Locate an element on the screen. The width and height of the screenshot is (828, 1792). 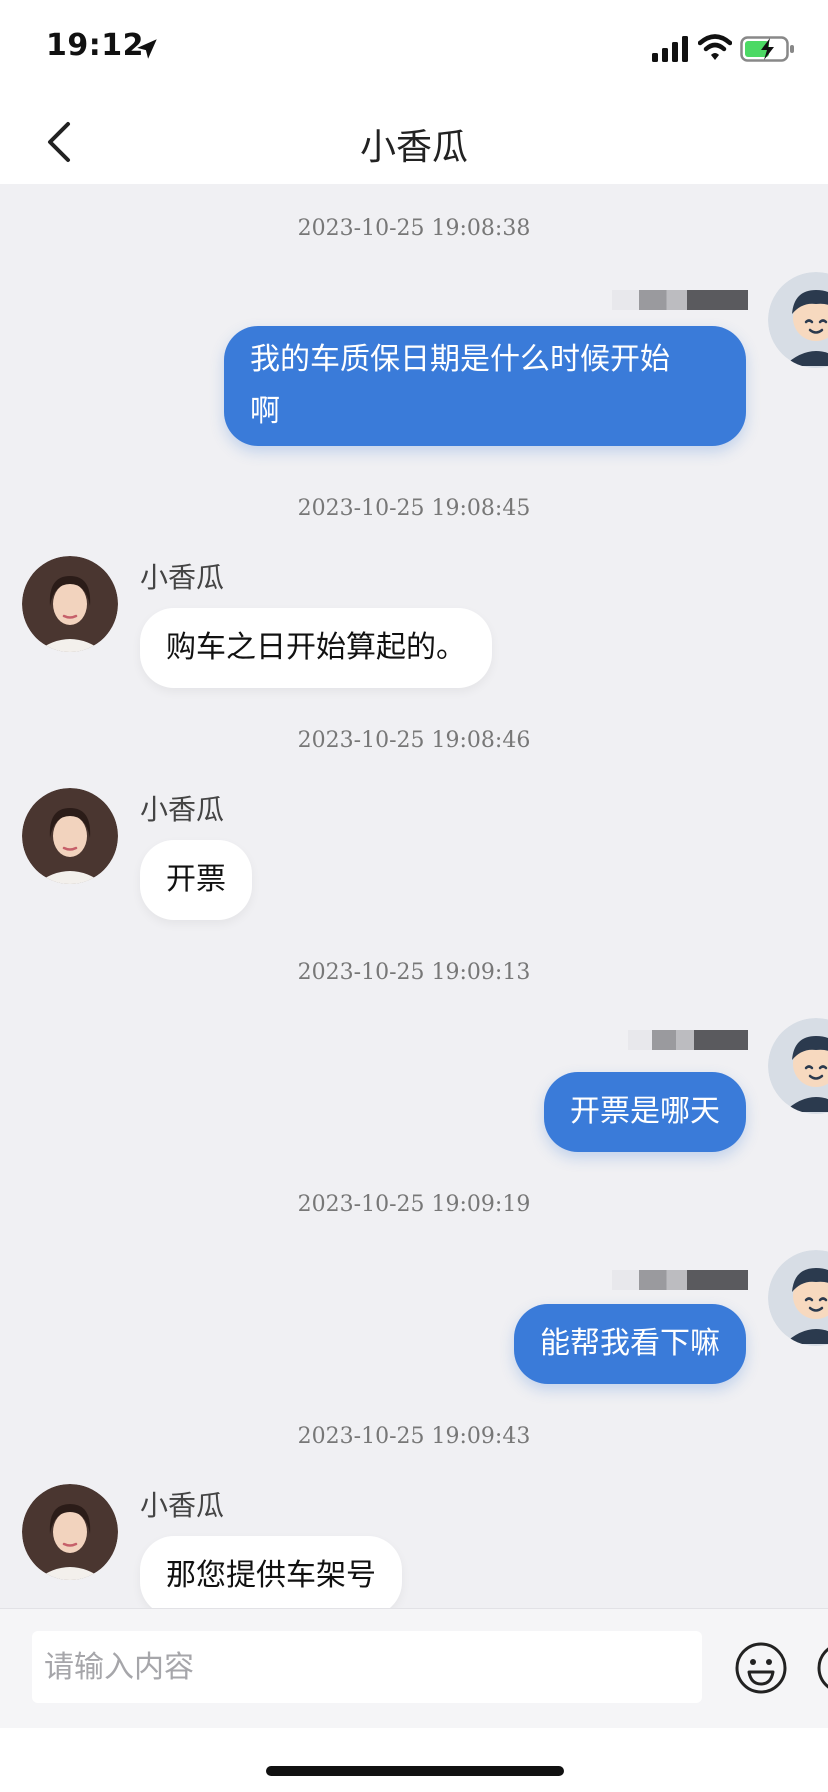
message-timestamp: 2023-10-25 19:09:43 is located at coordinates (414, 1436).